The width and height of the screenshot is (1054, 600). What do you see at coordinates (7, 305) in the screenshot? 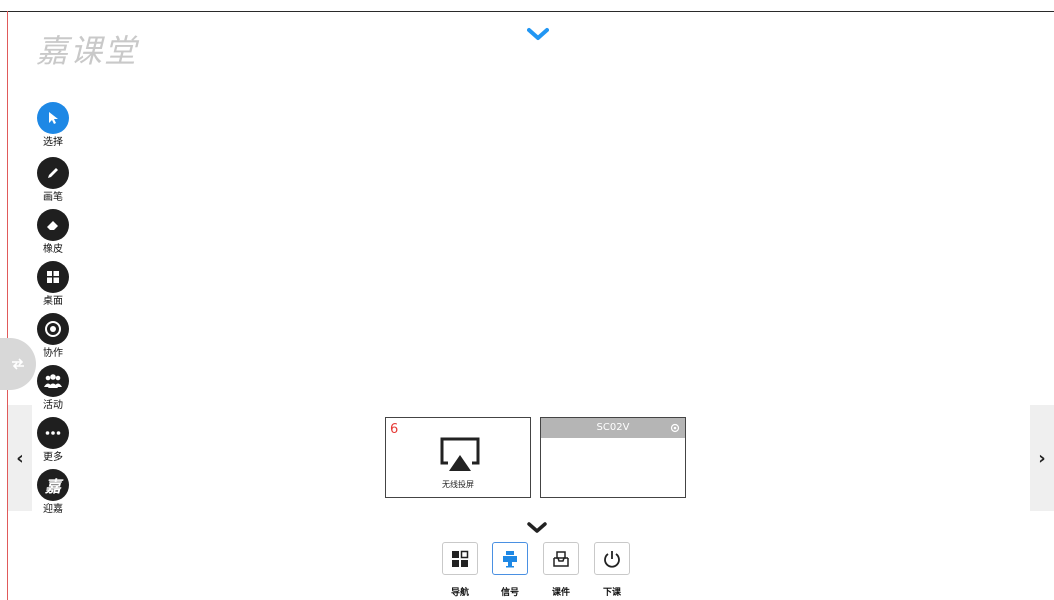
I see `left-edge-line` at bounding box center [7, 305].